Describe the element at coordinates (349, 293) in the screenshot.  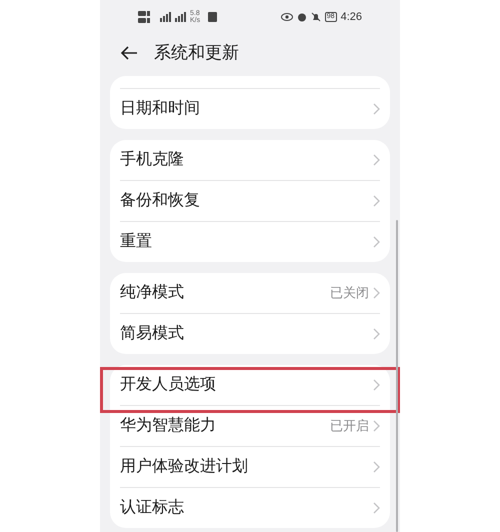
I see `item-value: 已关闭` at that location.